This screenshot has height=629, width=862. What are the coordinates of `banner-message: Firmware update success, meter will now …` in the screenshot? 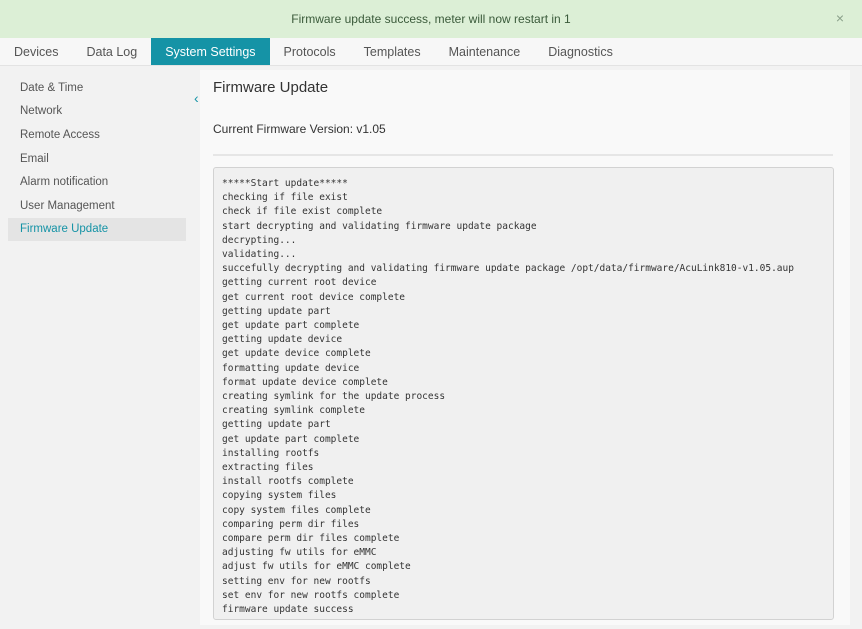 It's located at (431, 19).